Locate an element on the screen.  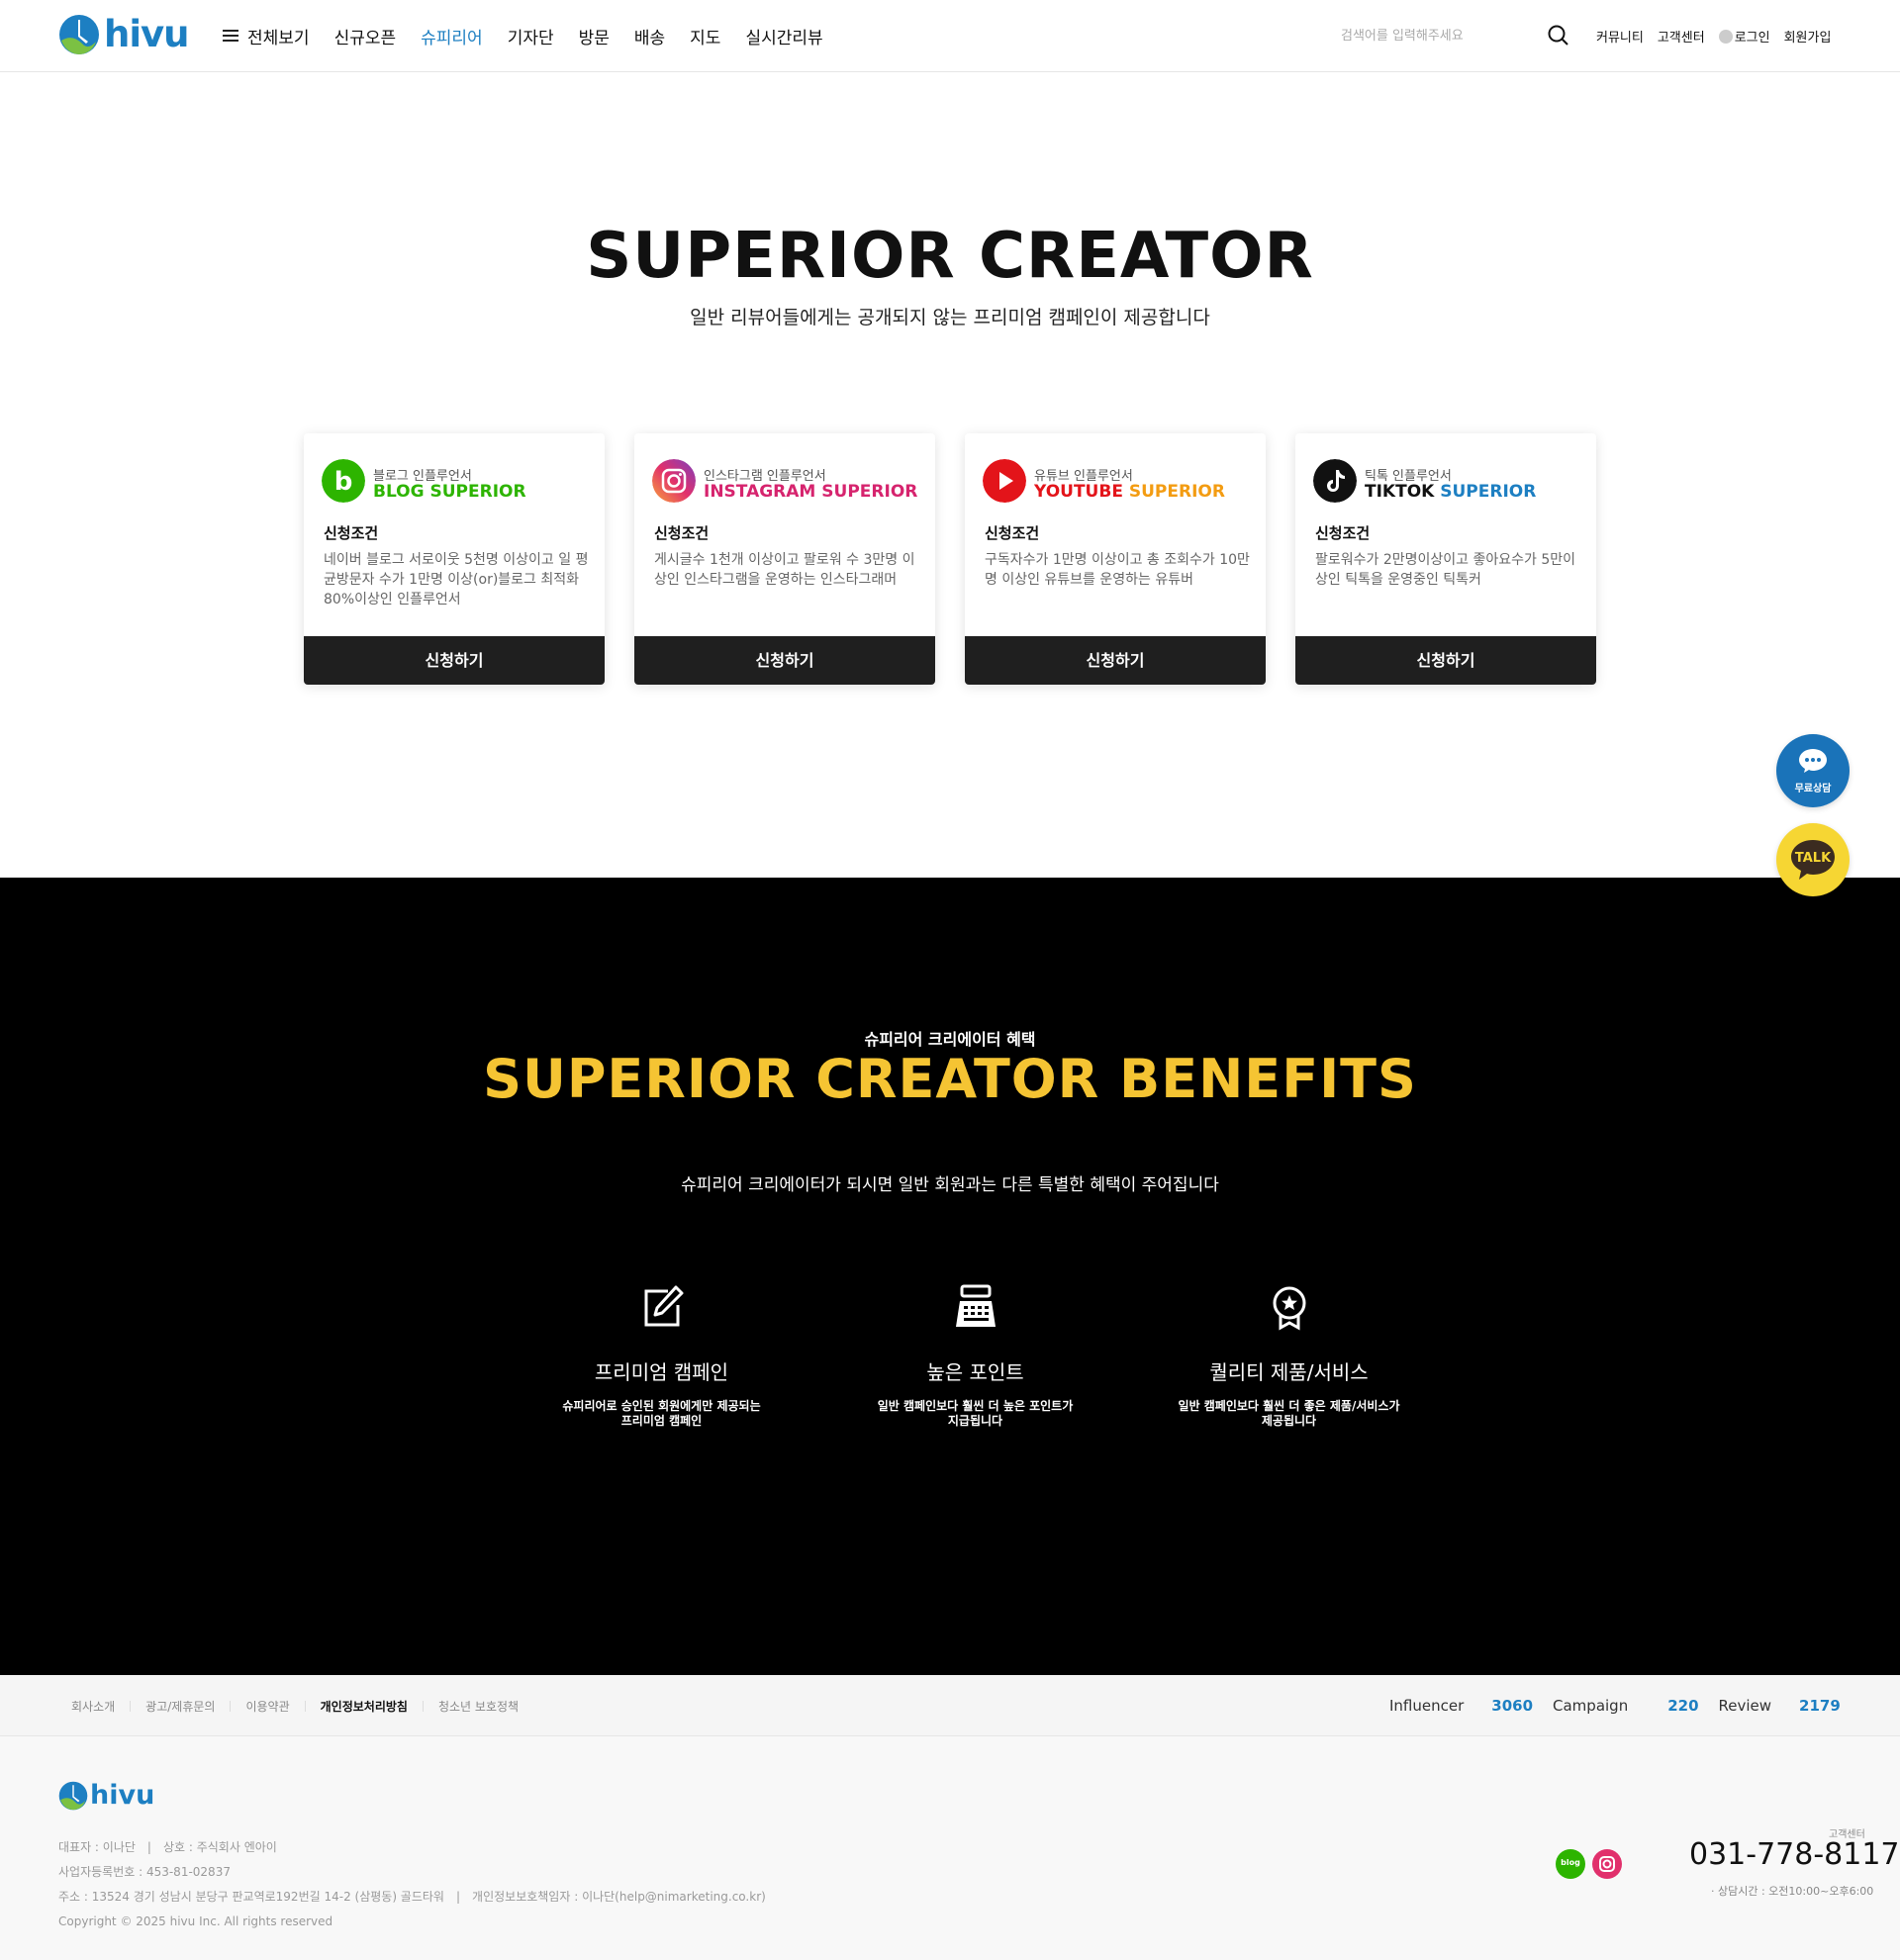
card-title: TIKTOK SUPERIOR is located at coordinates (1450, 492).